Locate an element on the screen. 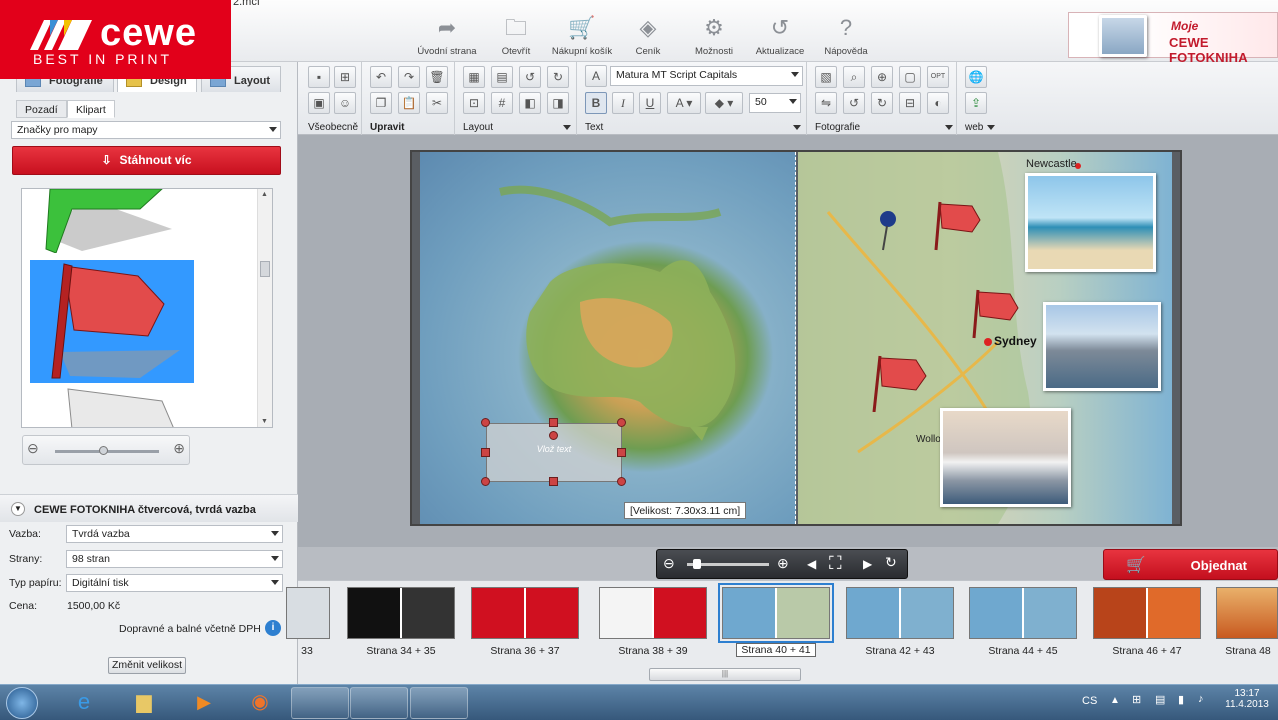 The height and width of the screenshot is (720, 1278). save-as-icon: ▣ is located at coordinates (319, 103).